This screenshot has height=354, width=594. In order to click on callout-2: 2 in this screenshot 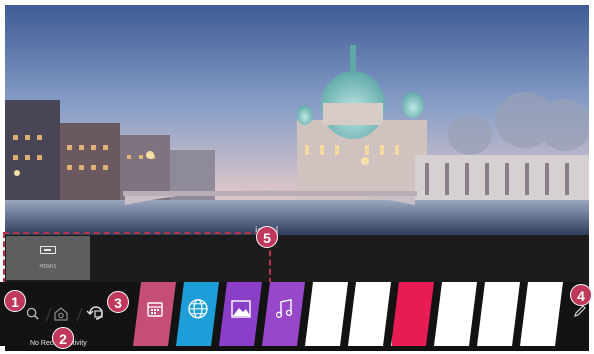, I will do `click(63, 338)`.